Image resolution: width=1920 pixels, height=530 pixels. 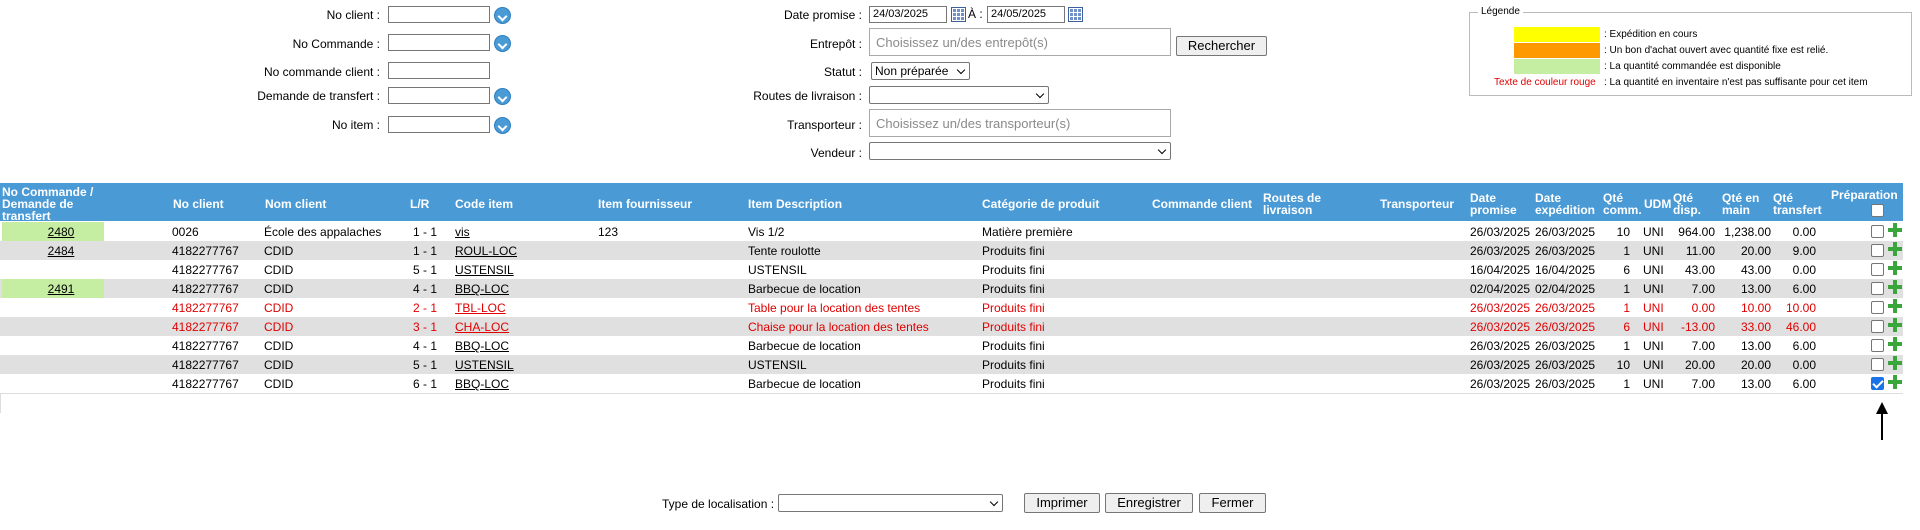 I want to click on routes-livraison-label: Routes de livraison :, so click(x=807, y=96).